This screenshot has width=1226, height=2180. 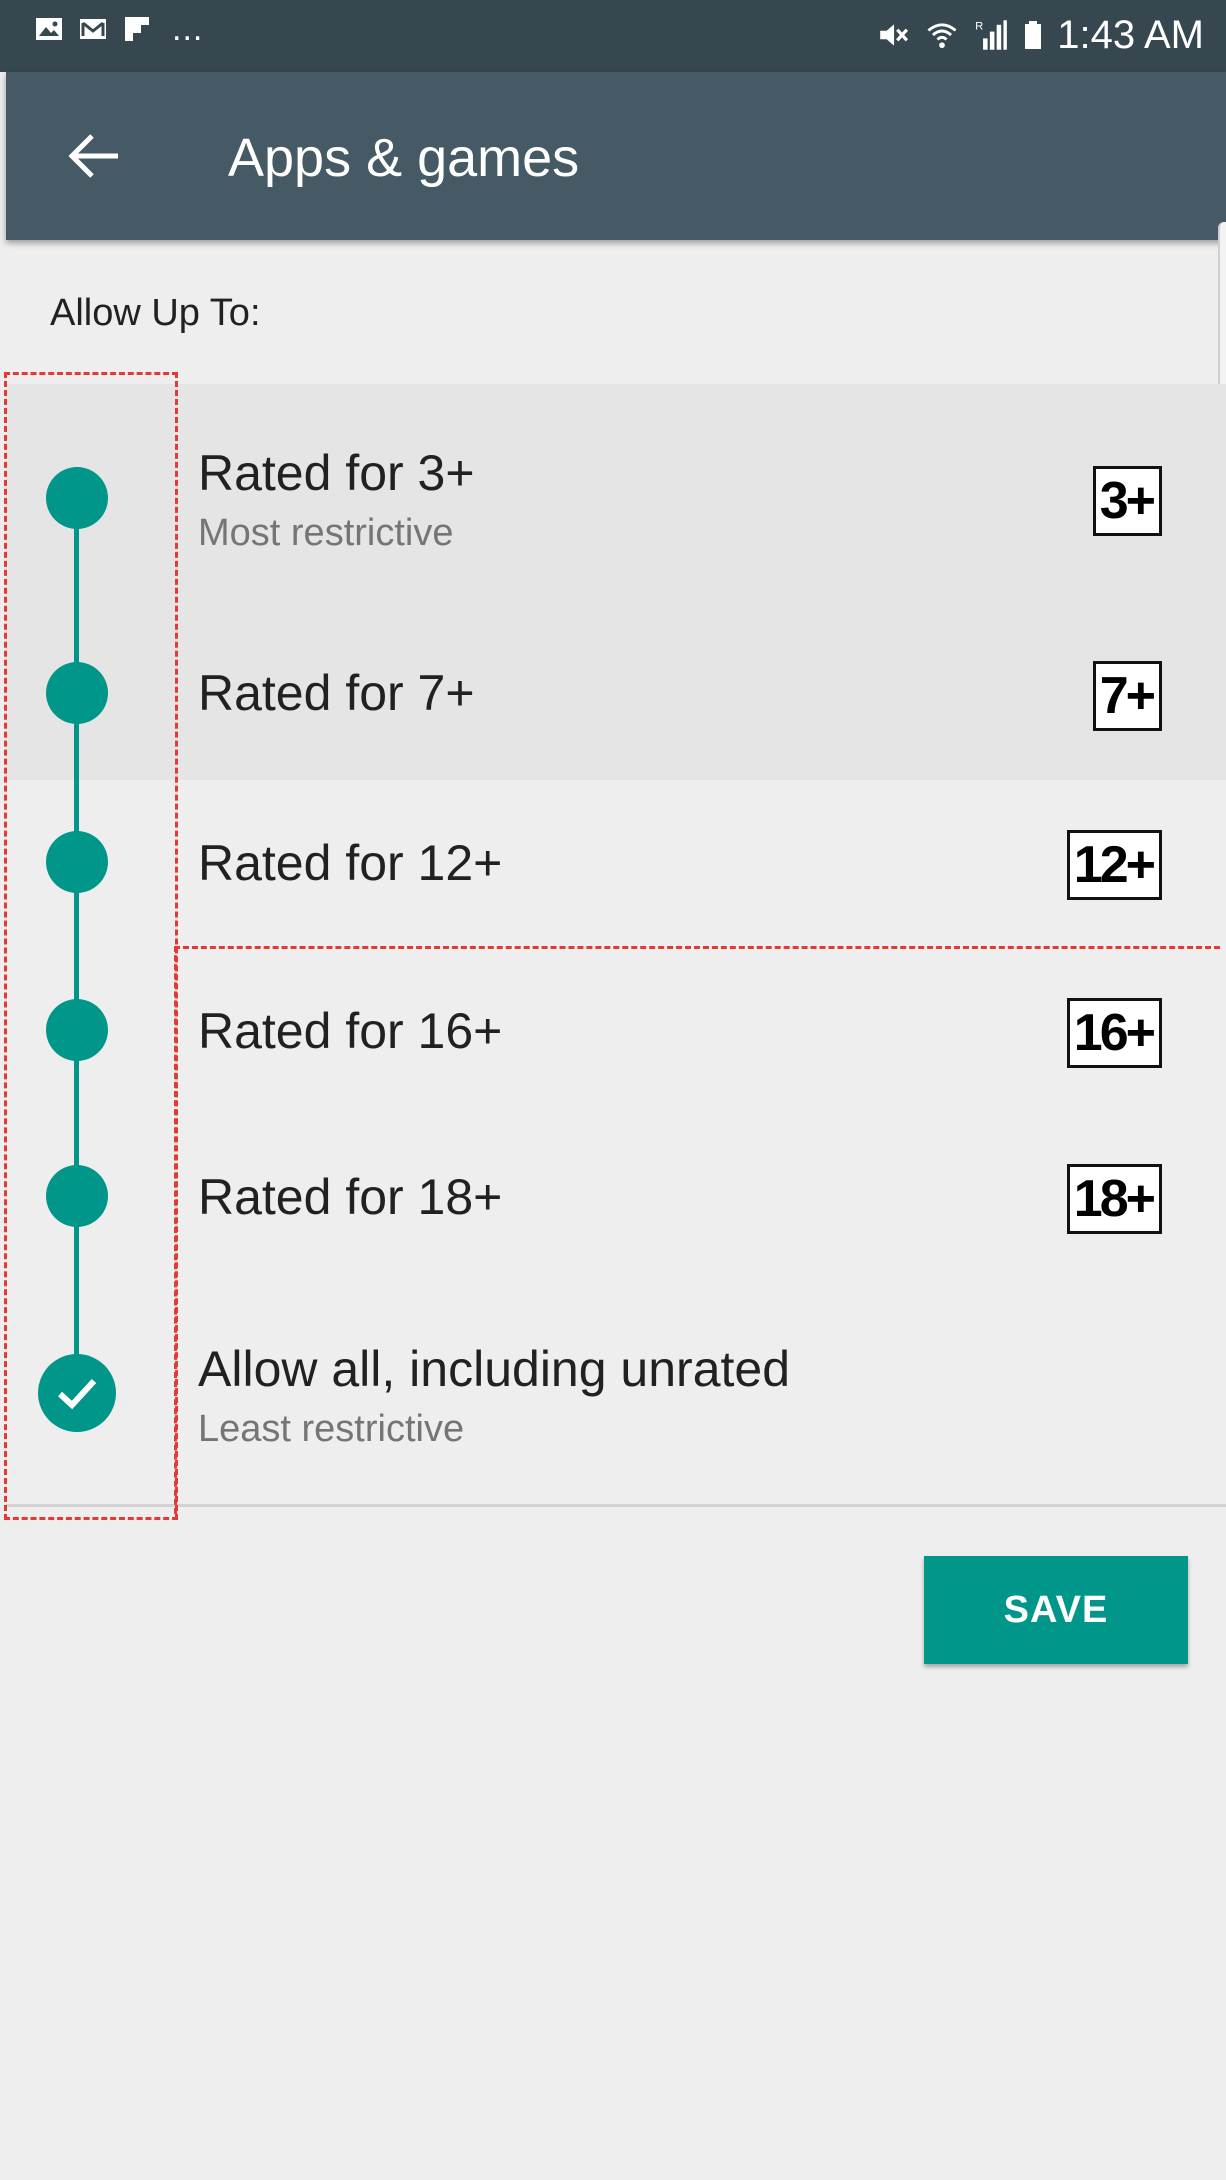 I want to click on rating-option-16plus: Rated for 16+ 16+, so click(x=613, y=1027).